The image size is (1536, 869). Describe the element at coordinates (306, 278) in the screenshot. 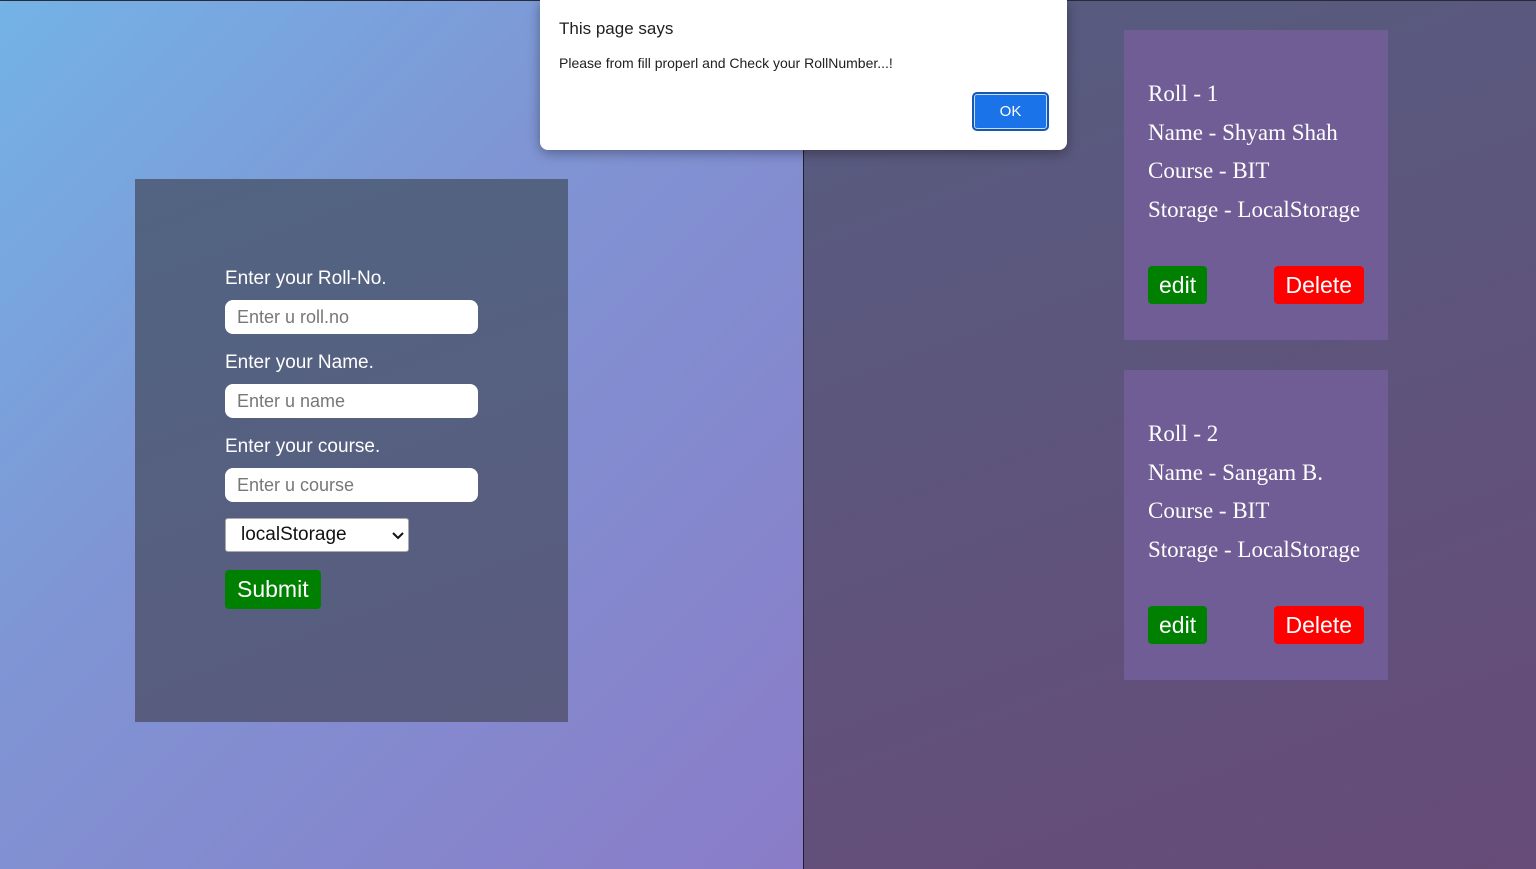

I see `rollno-label: Enter your Roll-No.` at that location.